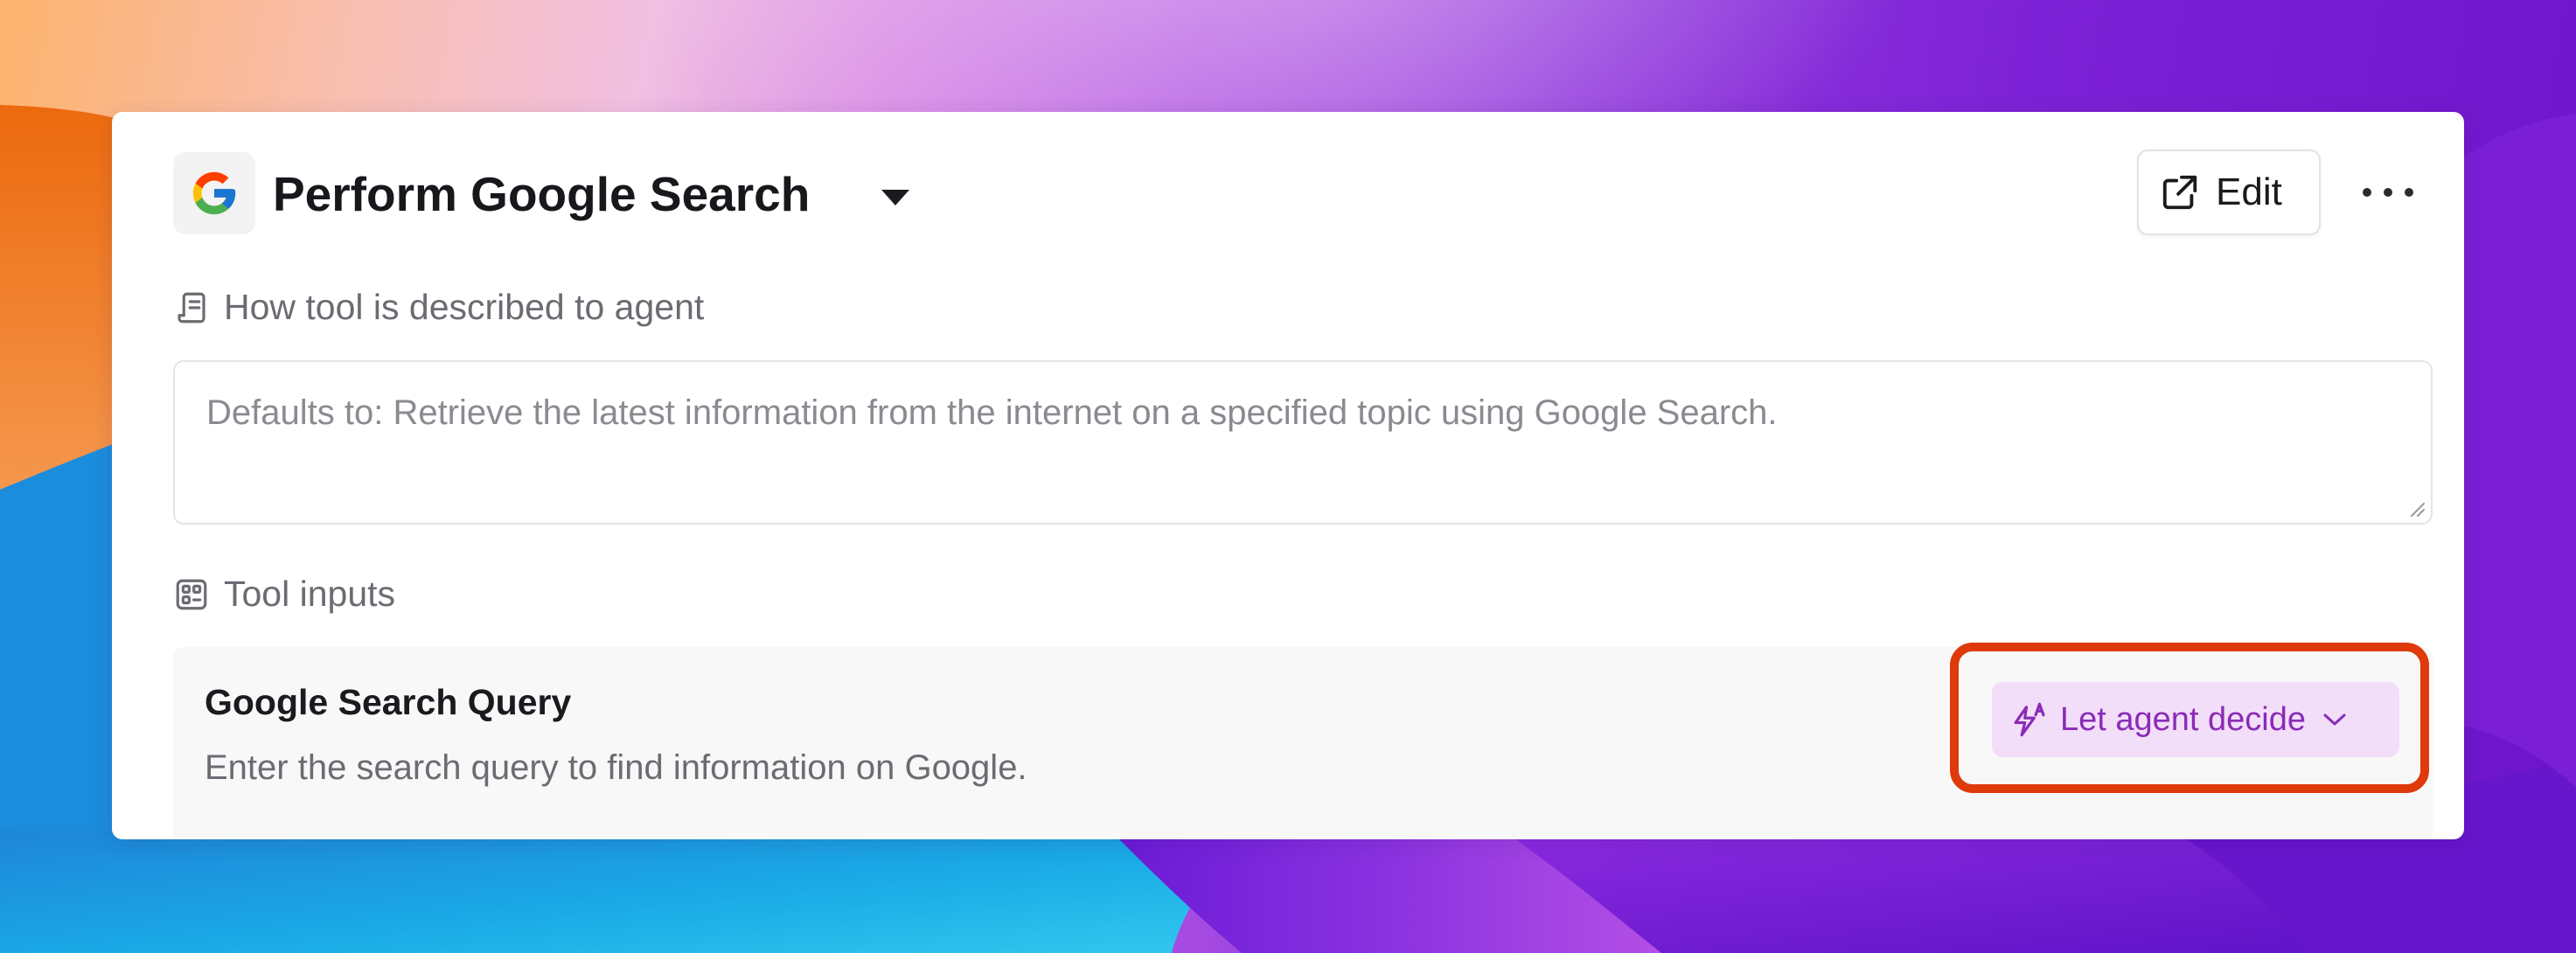  I want to click on tool-switch-dropdown, so click(895, 197).